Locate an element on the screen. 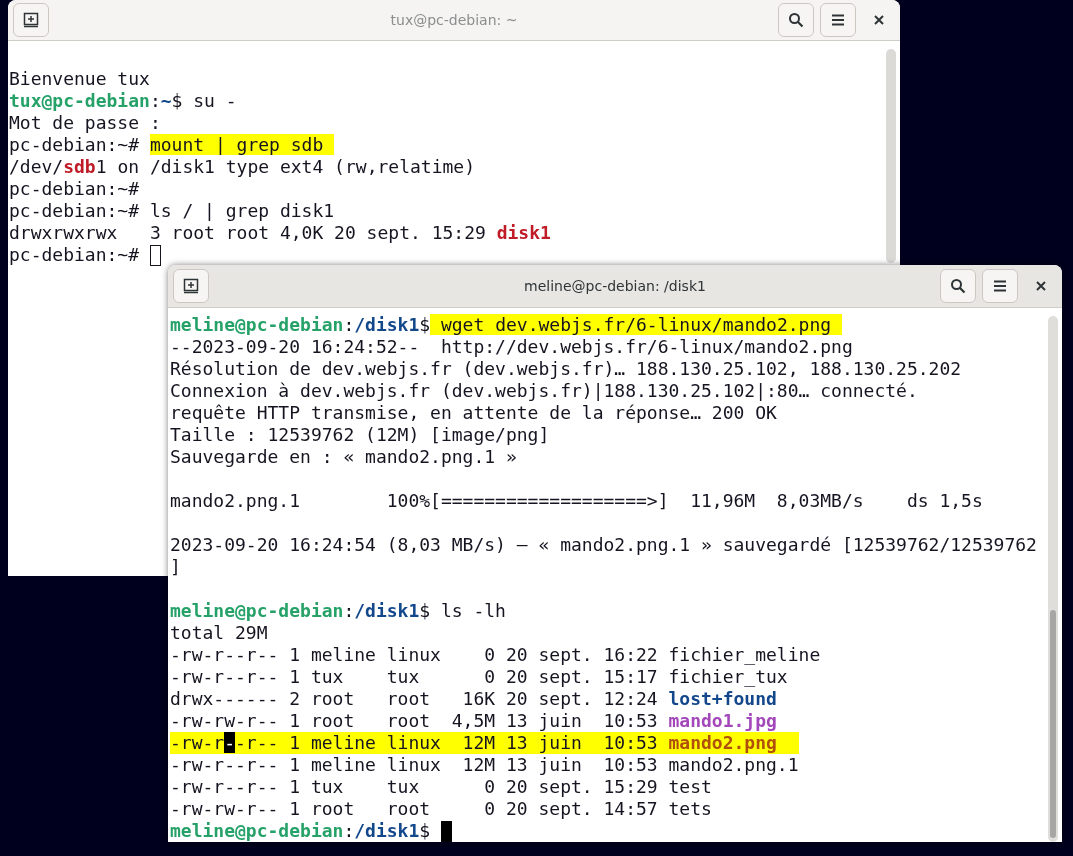 The height and width of the screenshot is (856, 1073). terminal-line: Mot de passe : is located at coordinates (85, 123).